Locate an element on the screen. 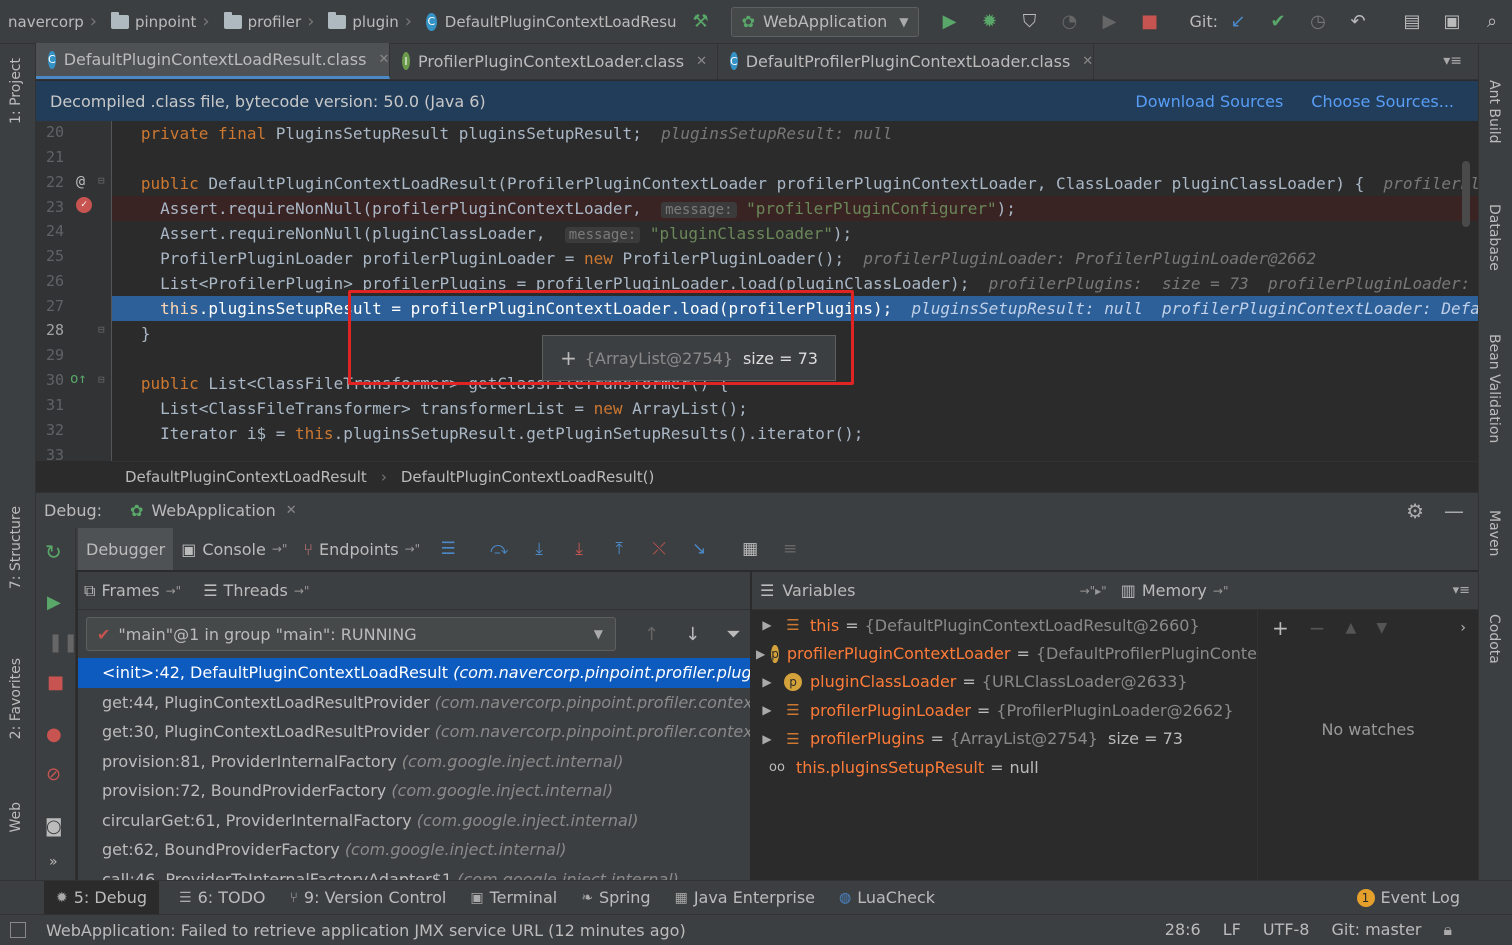 This screenshot has height=945, width=1512. frame-down-icon: ↓ is located at coordinates (692, 634).